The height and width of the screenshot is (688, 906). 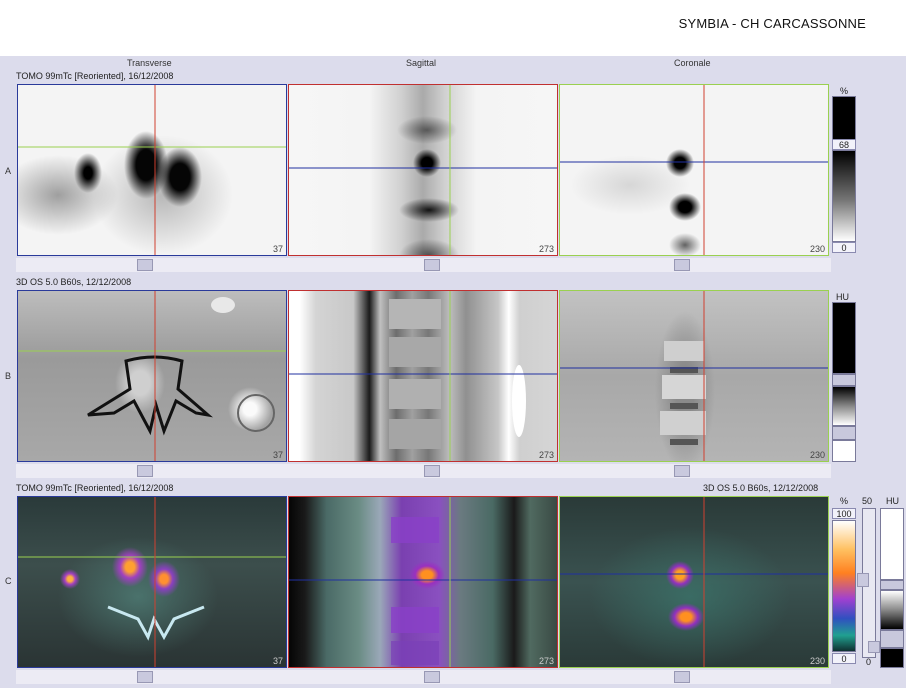 I want to click on slice-slider-a-sagittal, so click(x=432, y=265).